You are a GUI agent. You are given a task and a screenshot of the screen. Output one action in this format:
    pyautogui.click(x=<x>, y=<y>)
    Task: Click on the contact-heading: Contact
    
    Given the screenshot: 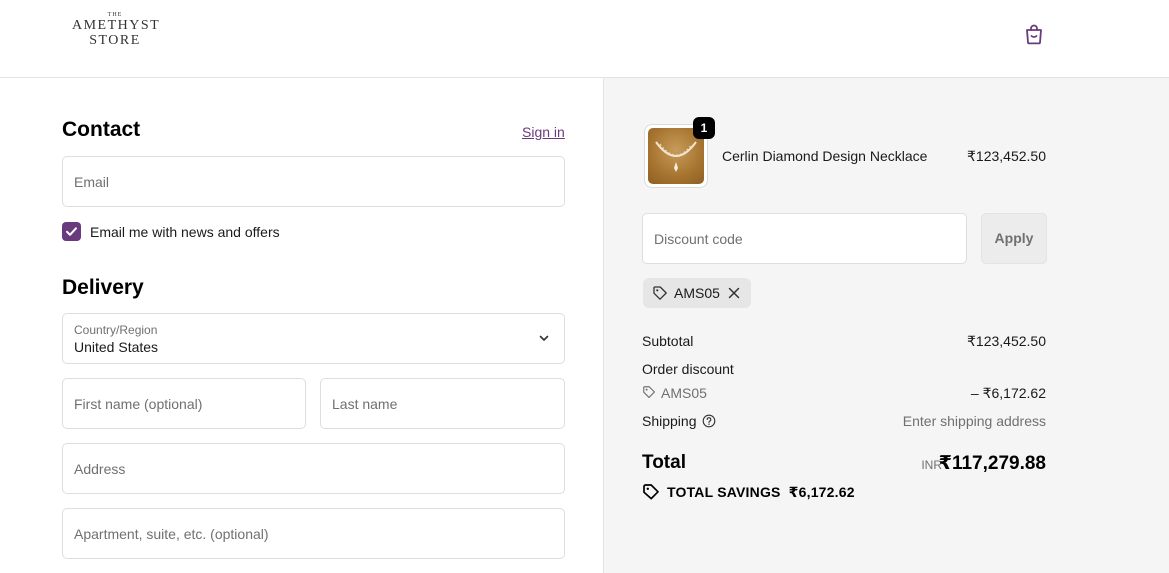 What is the action you would take?
    pyautogui.click(x=101, y=129)
    